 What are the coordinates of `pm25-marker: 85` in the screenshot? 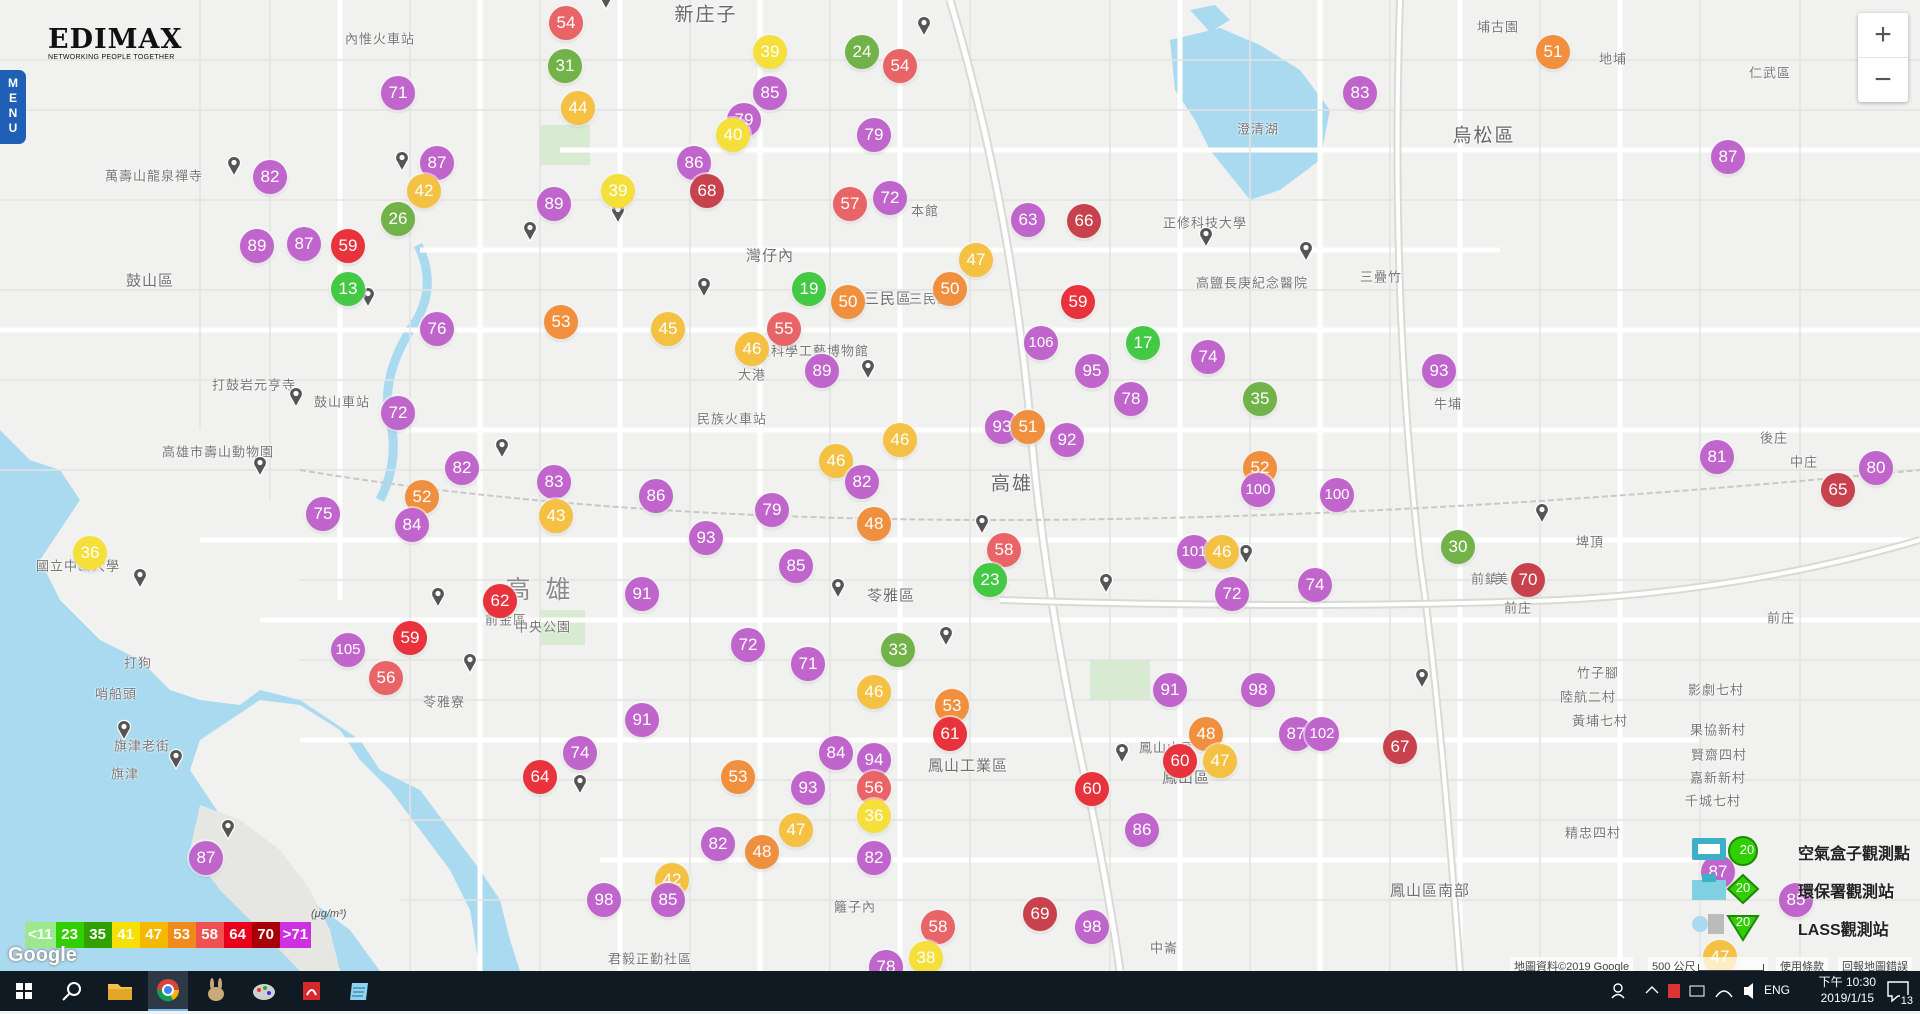 It's located at (668, 900).